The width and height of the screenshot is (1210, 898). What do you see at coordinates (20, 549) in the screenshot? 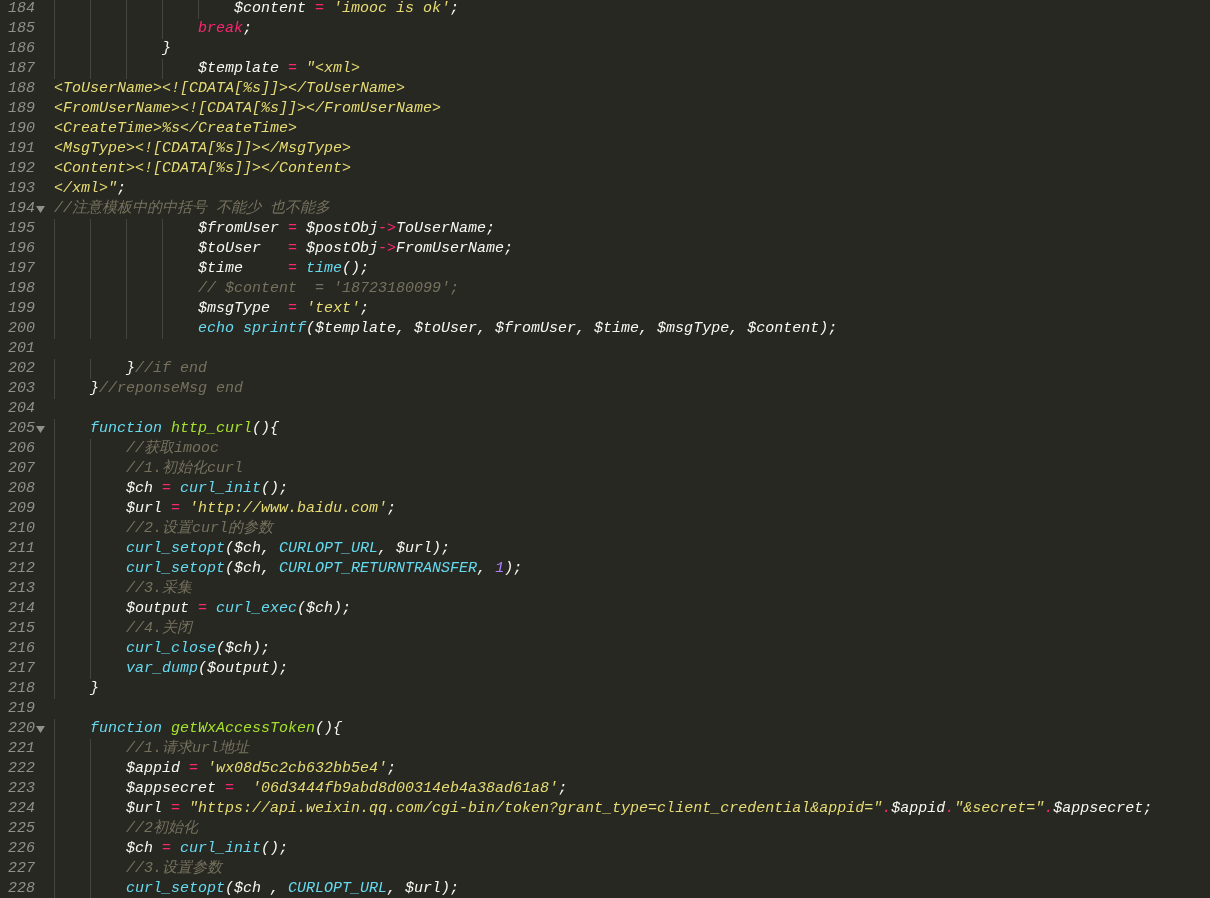
I see `line-number: 211` at bounding box center [20, 549].